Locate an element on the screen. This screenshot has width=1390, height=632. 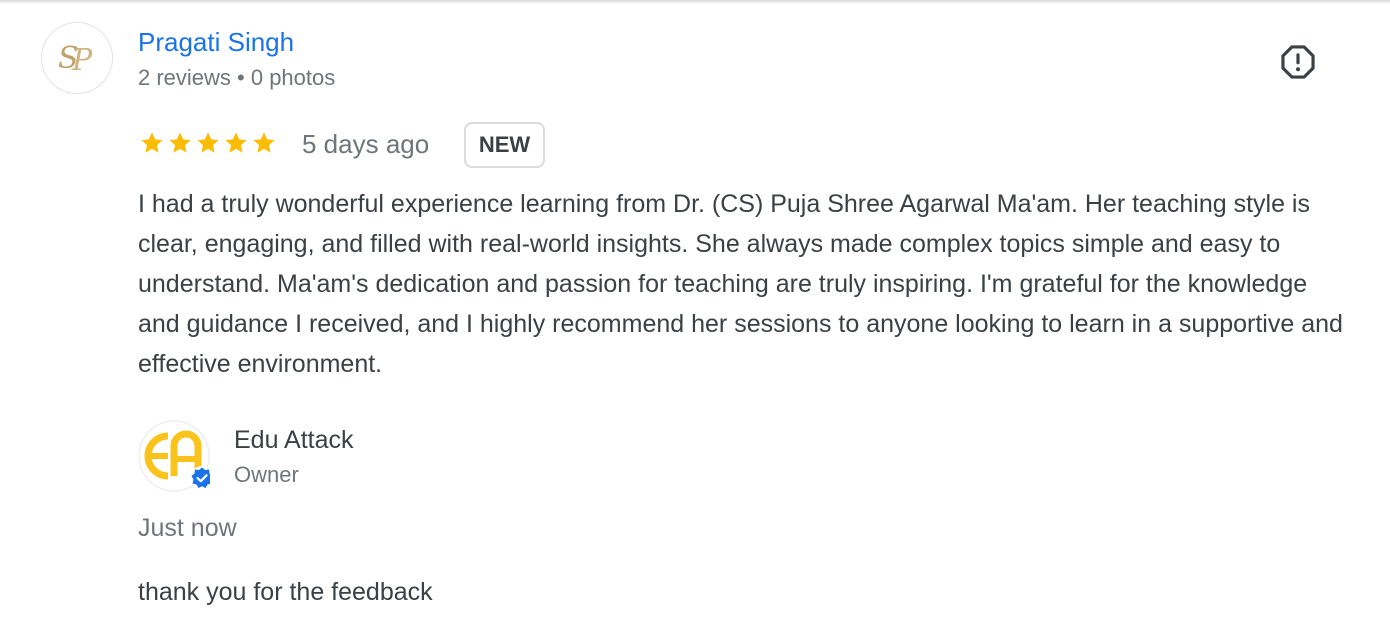
reviewer-monogram-logo: S P is located at coordinates (75, 59).